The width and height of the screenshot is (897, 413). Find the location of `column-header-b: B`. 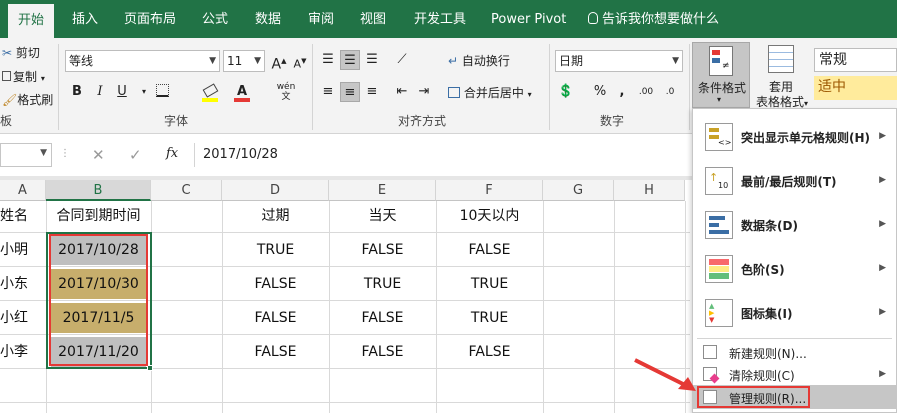

column-header-b: B is located at coordinates (98, 190).